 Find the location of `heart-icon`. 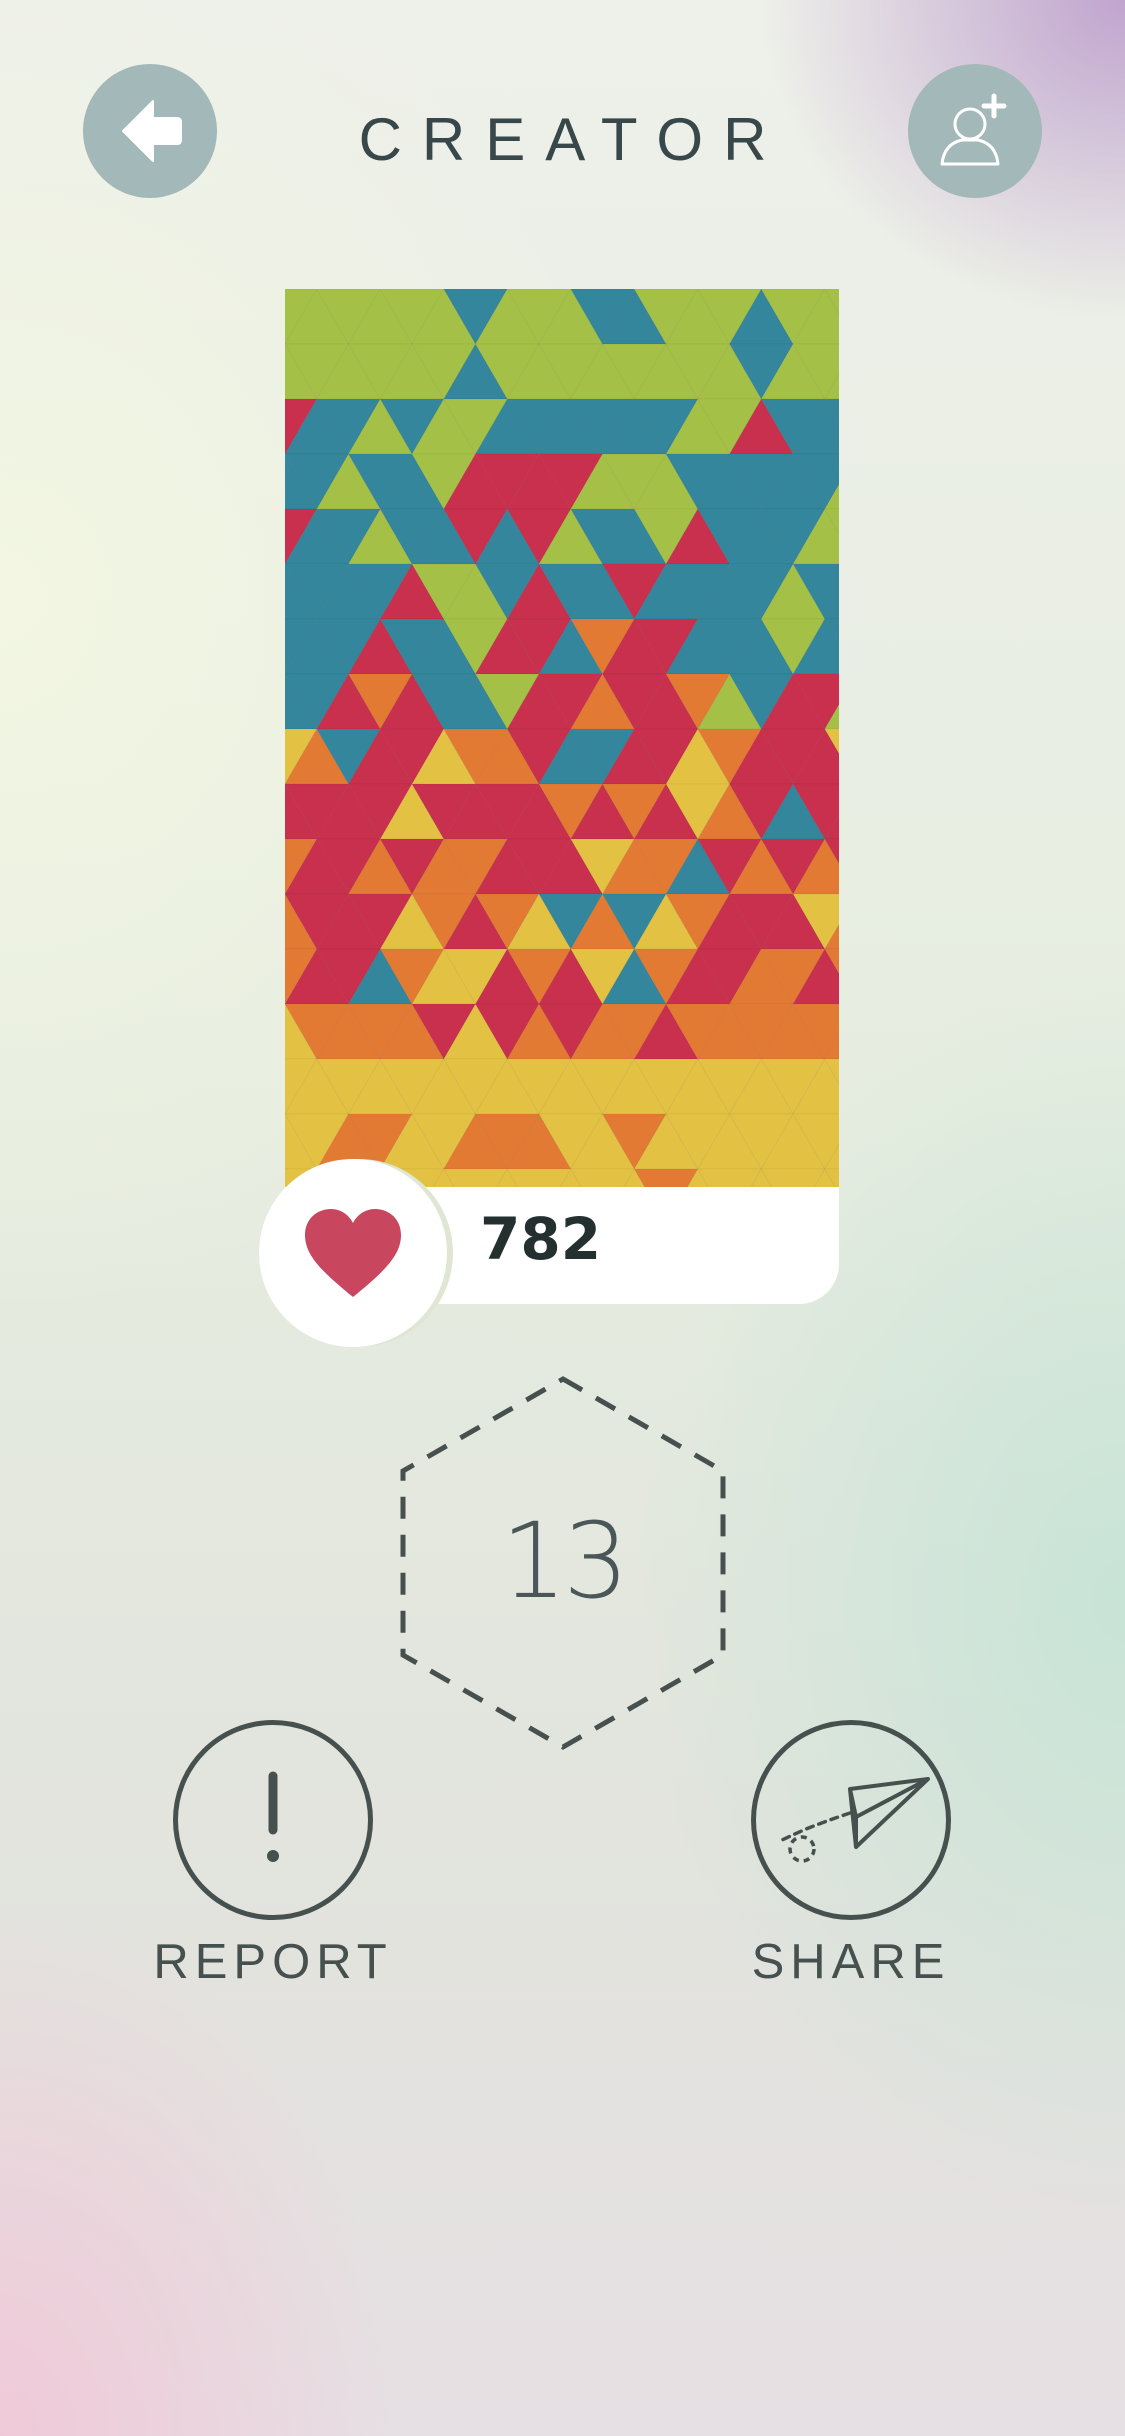

heart-icon is located at coordinates (353, 1253).